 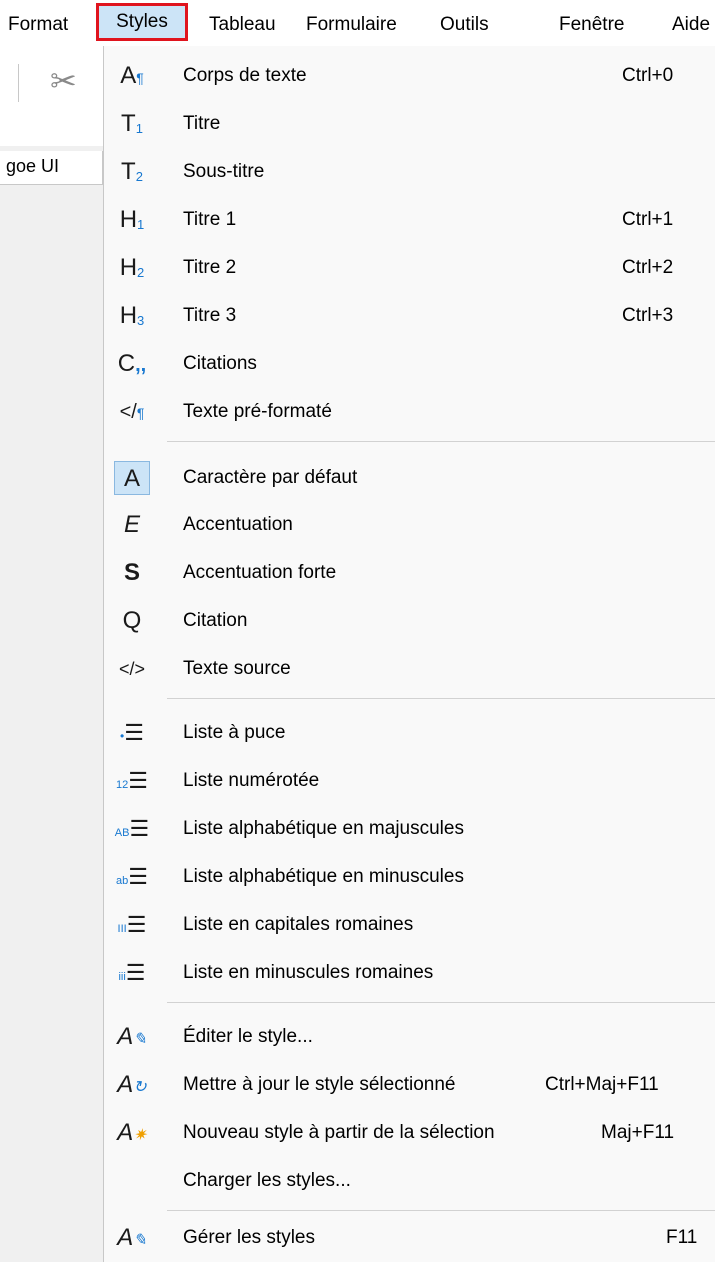 What do you see at coordinates (638, 1132) in the screenshot?
I see `menu-item-shortcut: Maj+F11` at bounding box center [638, 1132].